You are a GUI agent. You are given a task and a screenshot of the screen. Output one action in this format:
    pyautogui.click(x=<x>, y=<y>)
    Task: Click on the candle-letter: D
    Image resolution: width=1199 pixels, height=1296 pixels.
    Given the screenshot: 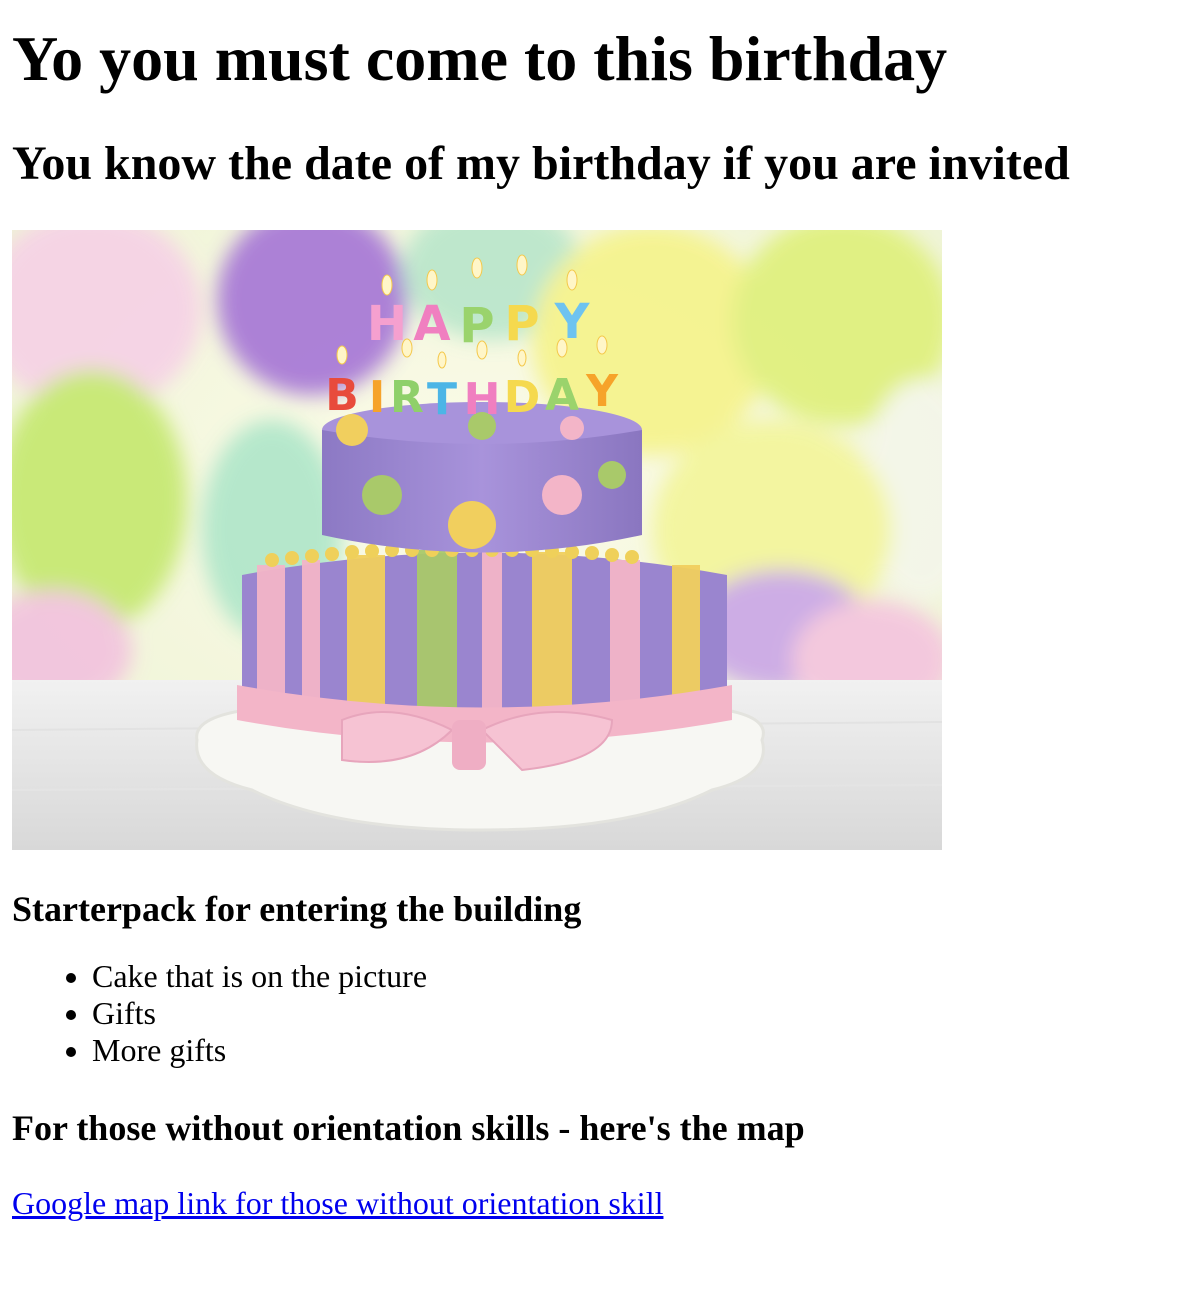 What is the action you would take?
    pyautogui.click(x=522, y=397)
    